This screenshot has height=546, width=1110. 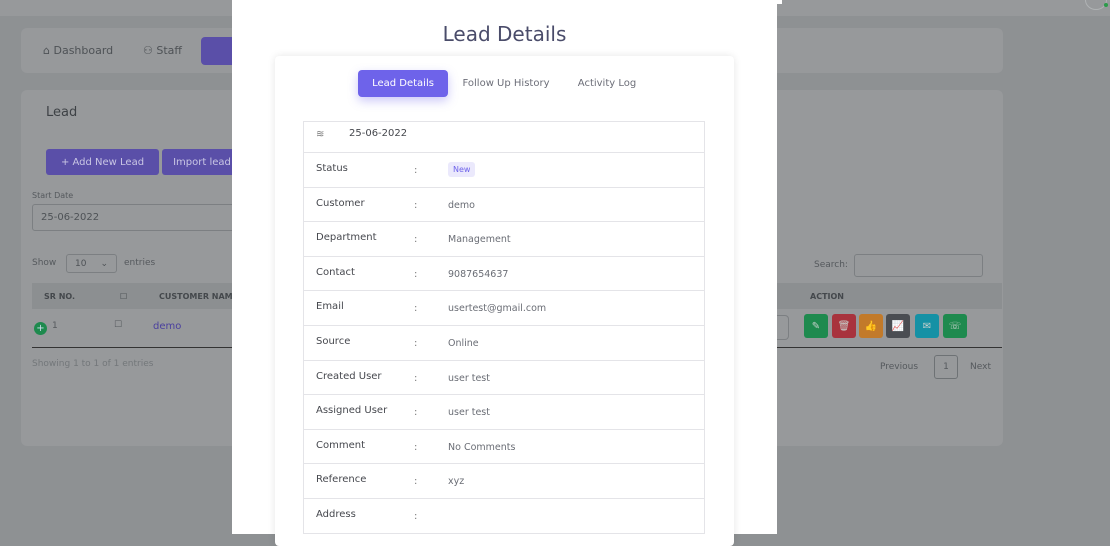 What do you see at coordinates (504, 481) in the screenshot?
I see `detail-row-reference: Reference: xyz` at bounding box center [504, 481].